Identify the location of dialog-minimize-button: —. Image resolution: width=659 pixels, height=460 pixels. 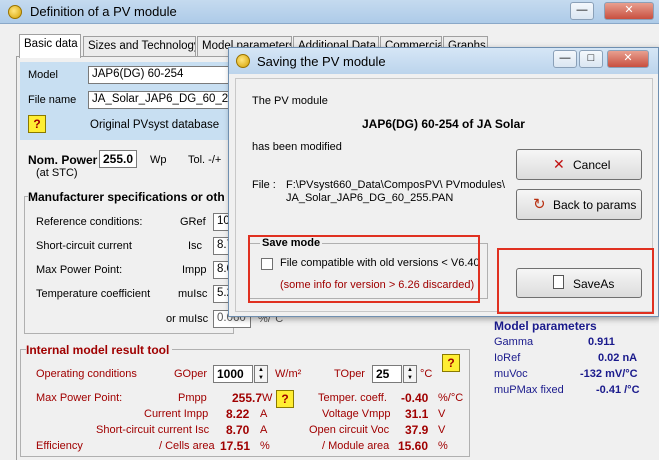
(565, 59).